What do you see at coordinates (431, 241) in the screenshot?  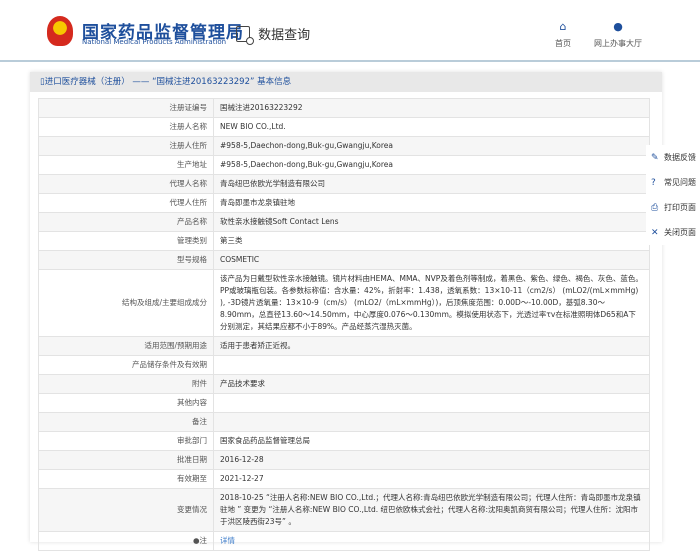 I see `row-value: 第三类` at bounding box center [431, 241].